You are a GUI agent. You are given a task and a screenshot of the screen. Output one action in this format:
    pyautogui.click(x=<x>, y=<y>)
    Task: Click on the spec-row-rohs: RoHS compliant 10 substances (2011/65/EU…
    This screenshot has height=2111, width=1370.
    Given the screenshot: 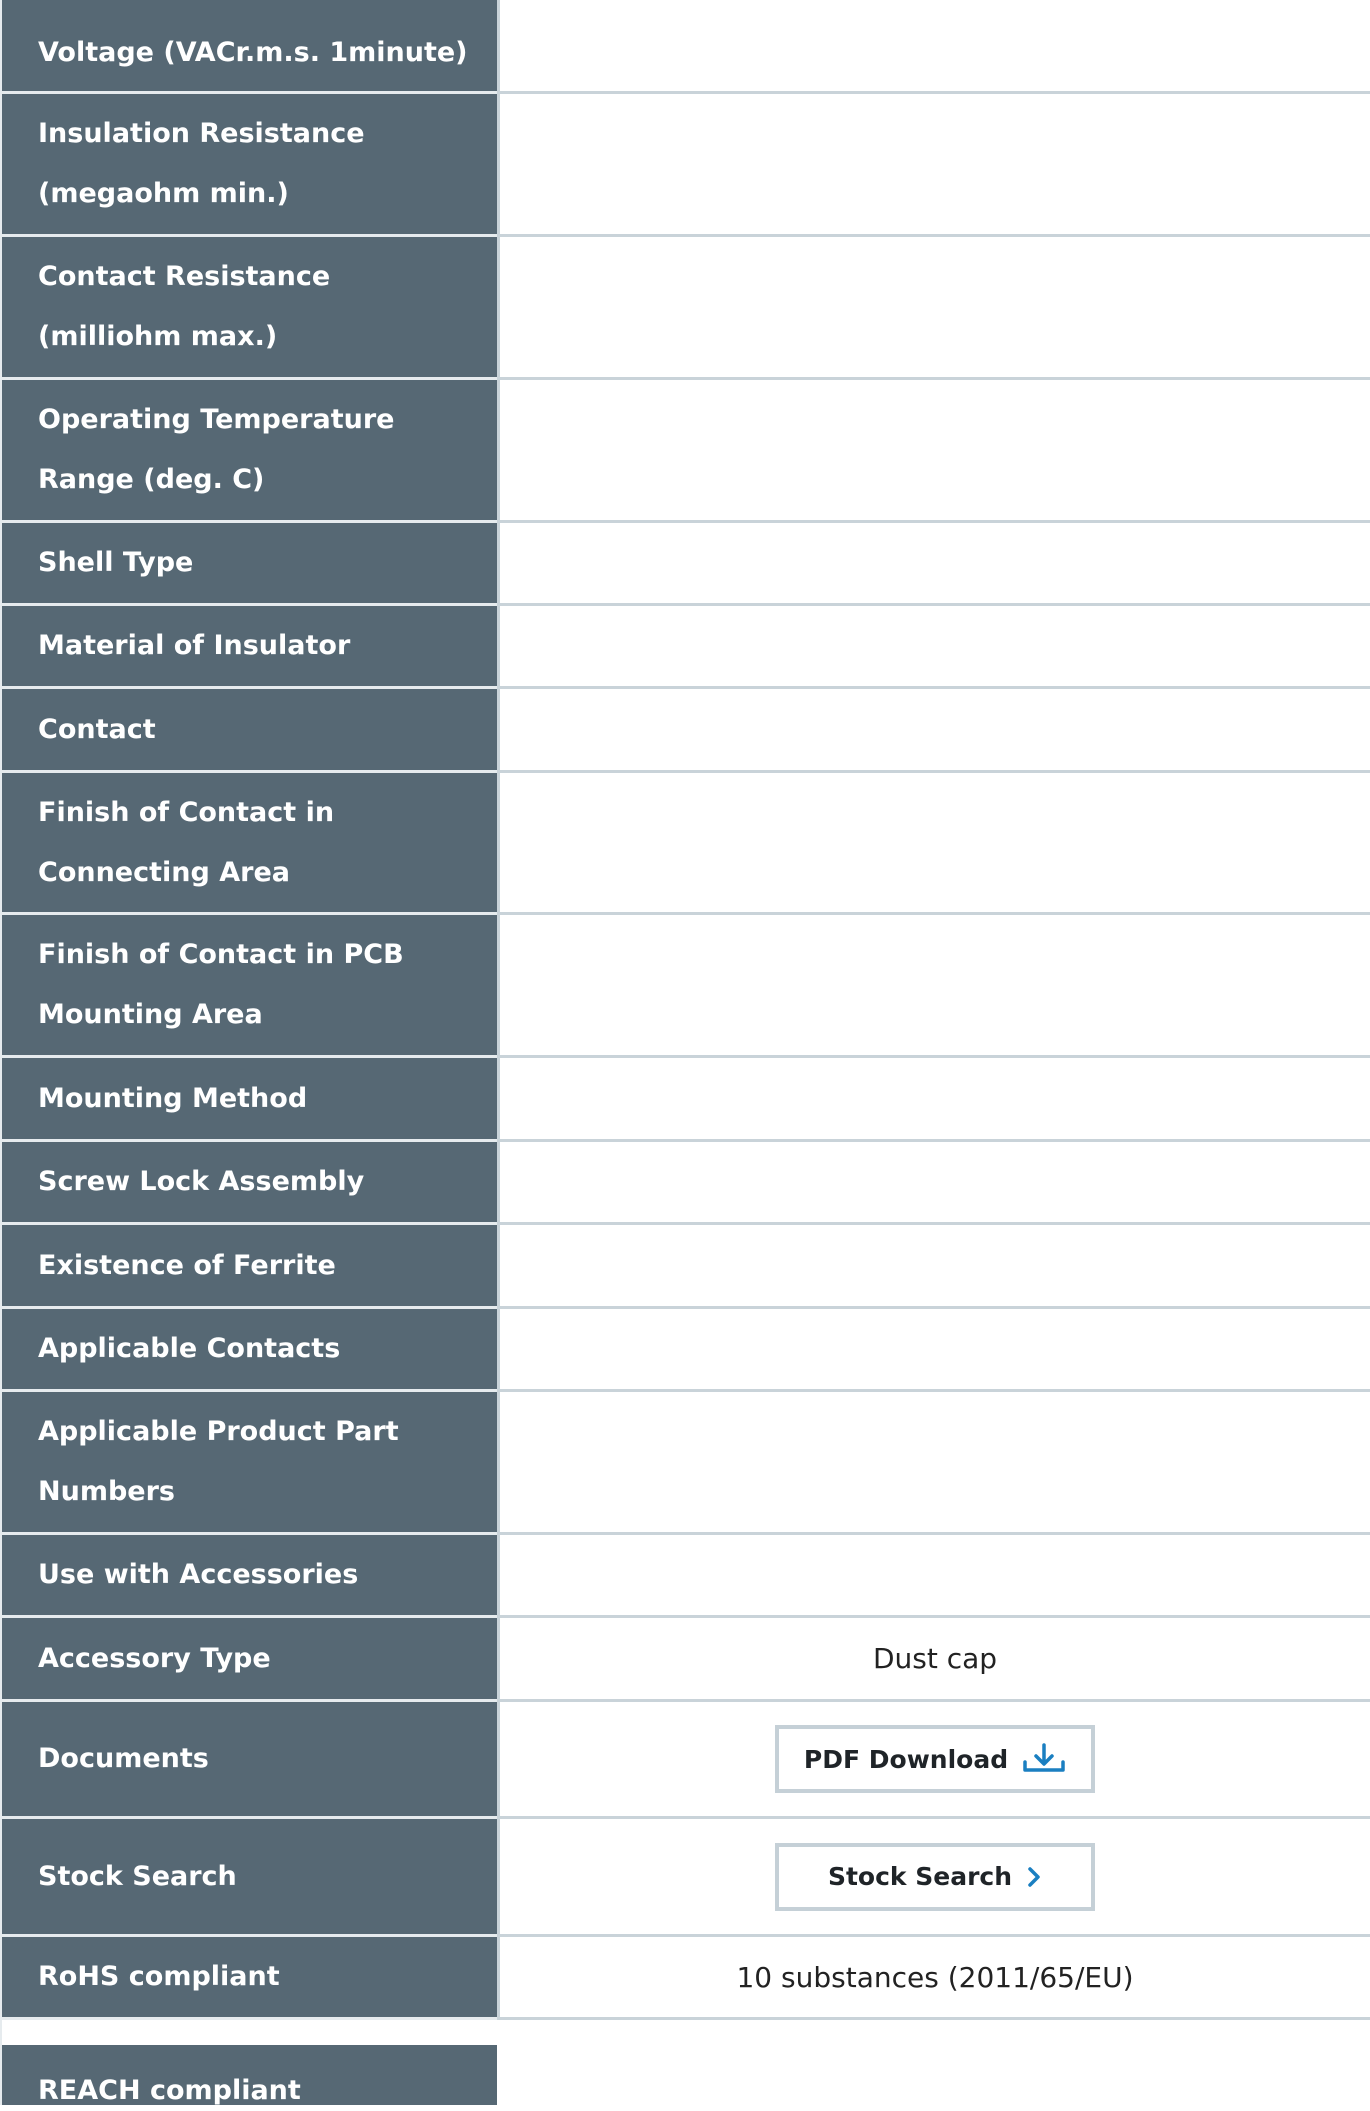 What is the action you would take?
    pyautogui.click(x=685, y=1978)
    